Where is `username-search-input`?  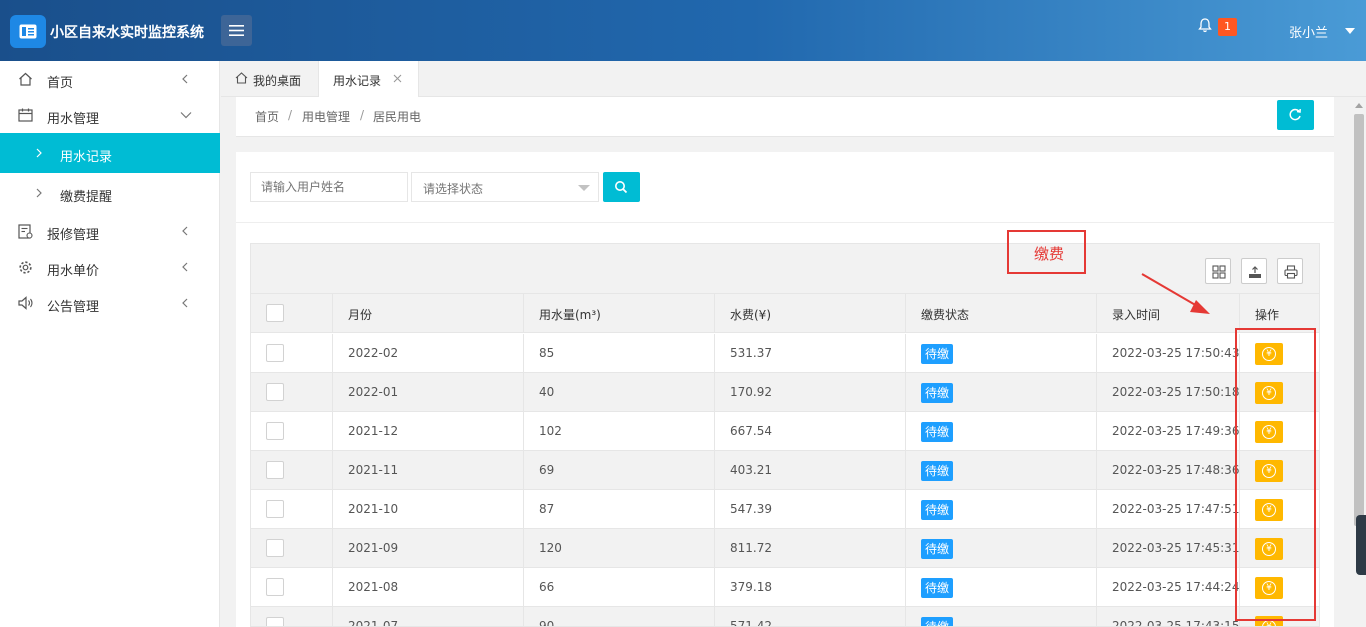
username-search-input is located at coordinates (329, 187).